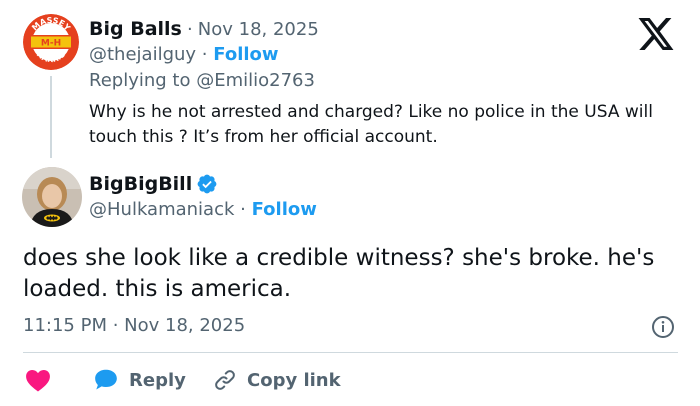 The height and width of the screenshot is (406, 700). What do you see at coordinates (106, 379) in the screenshot?
I see `reply-bubble-icon` at bounding box center [106, 379].